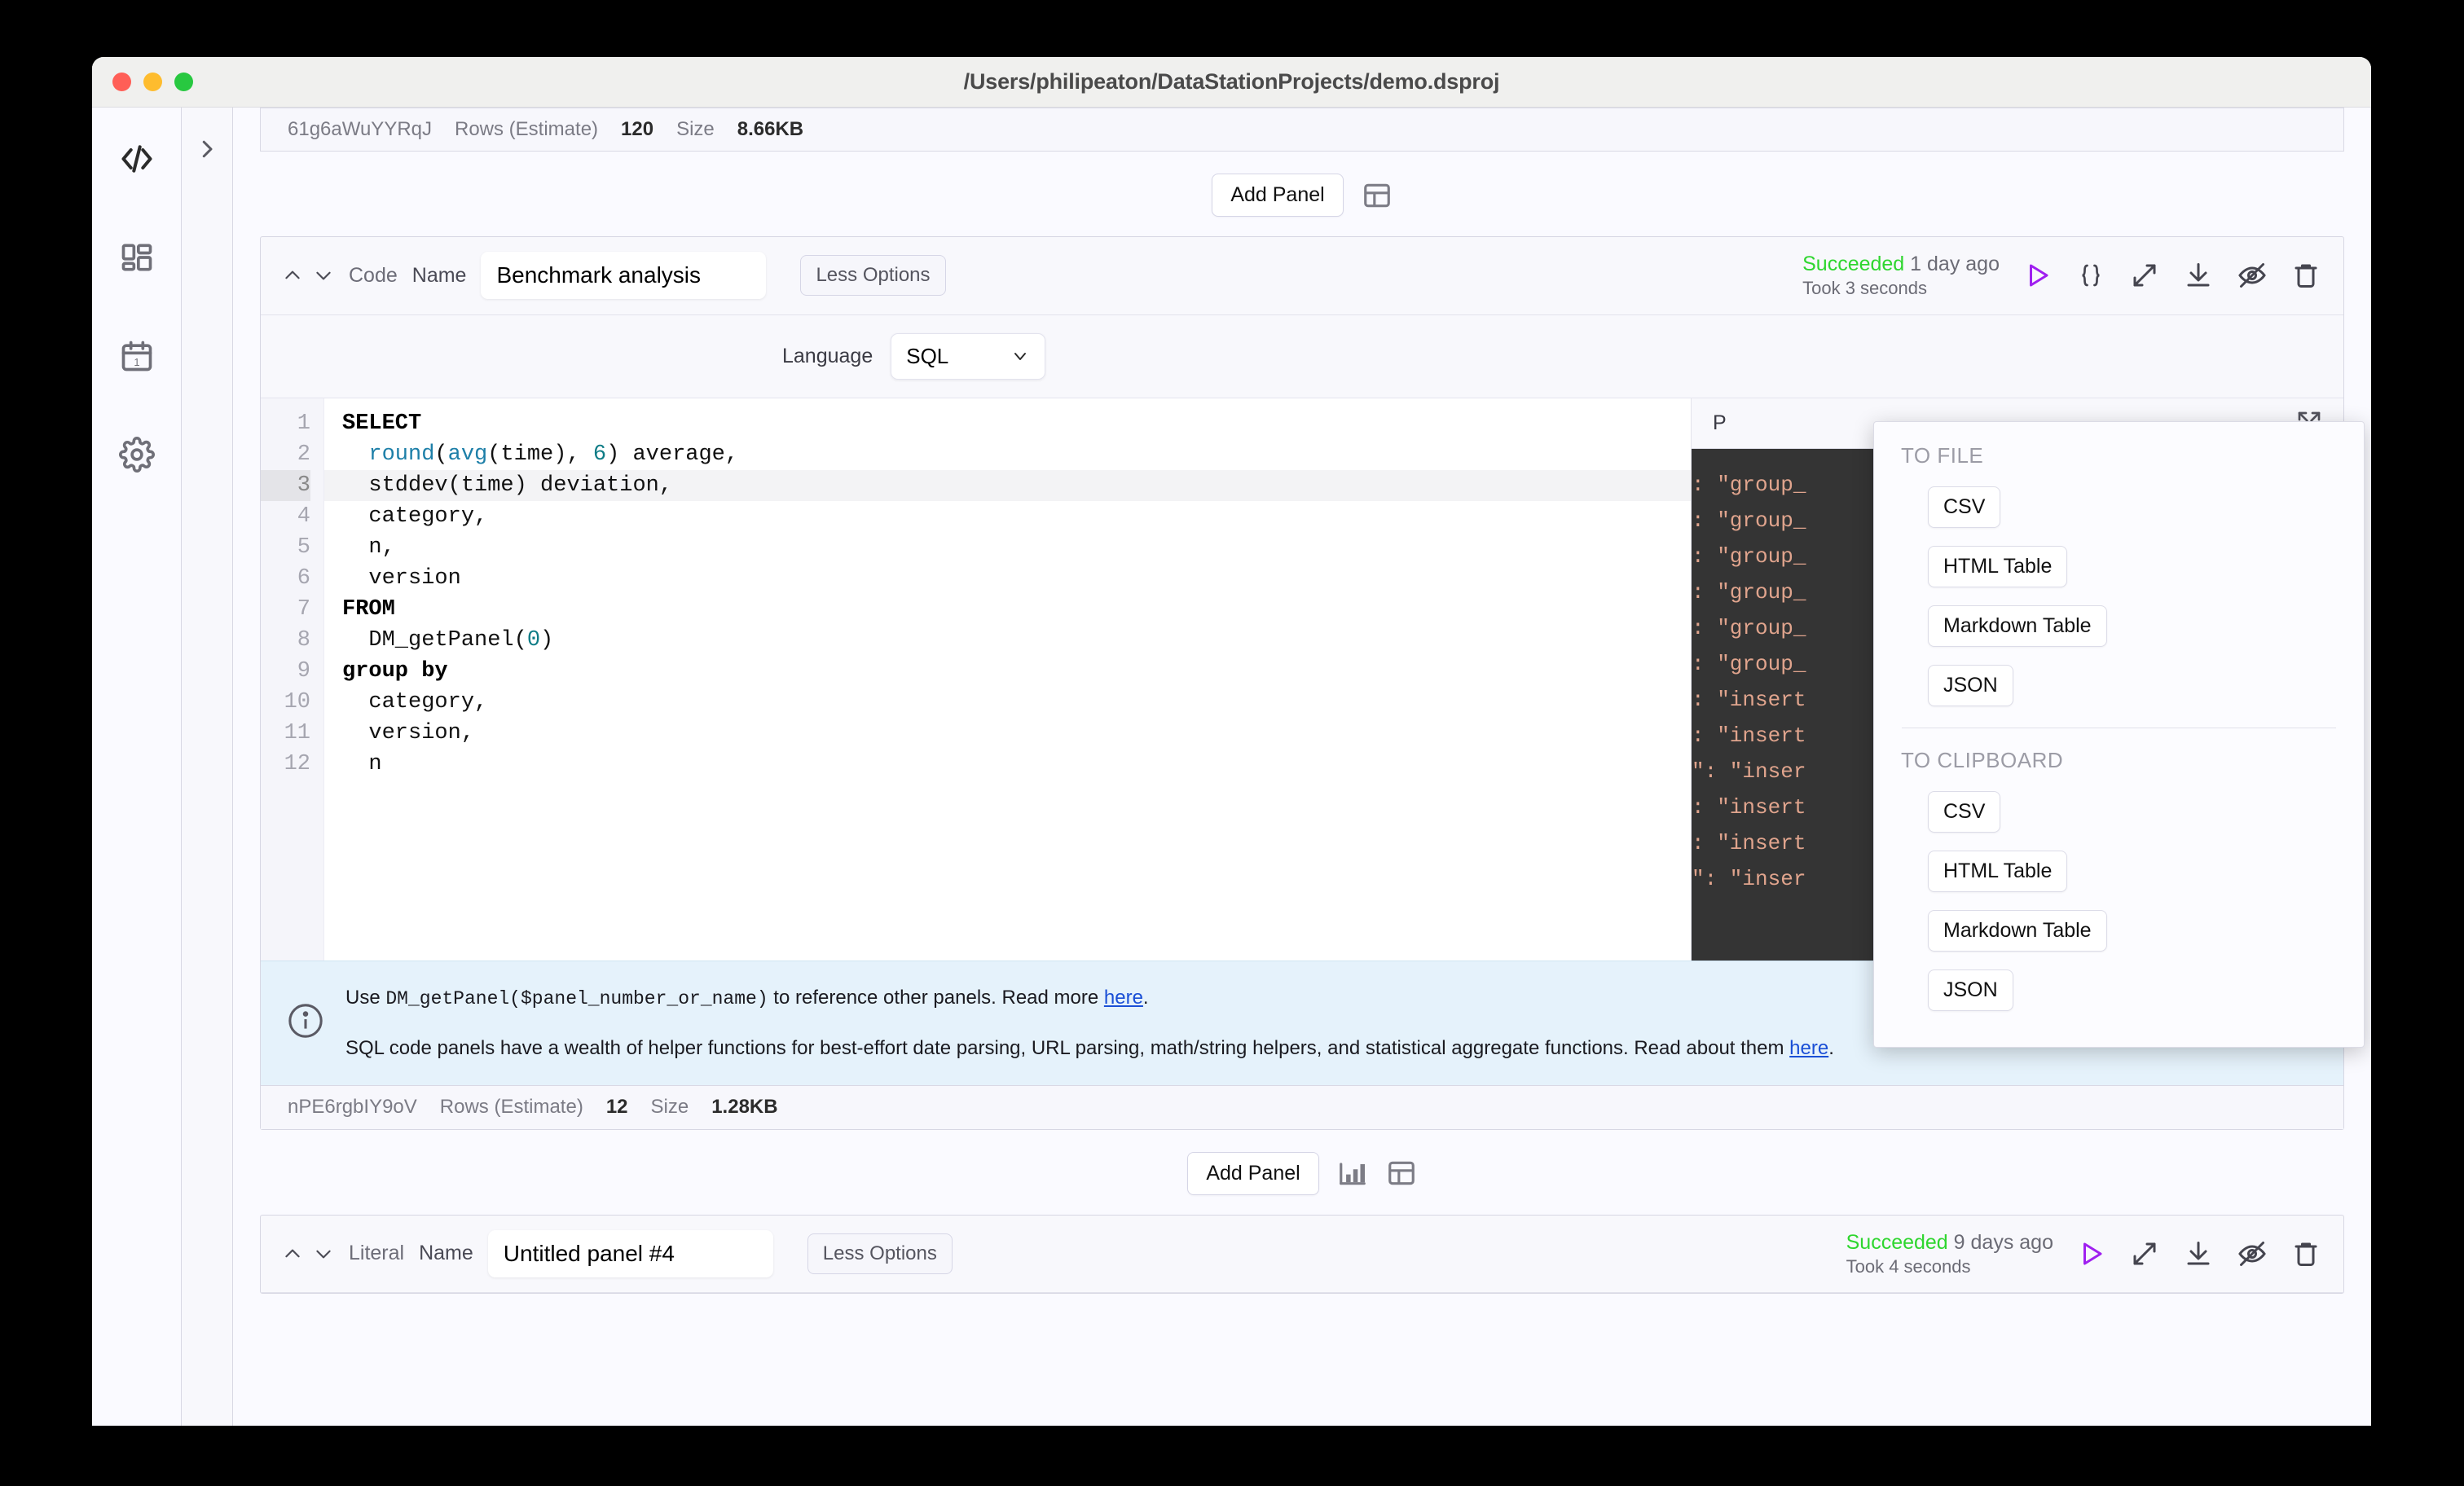 This screenshot has width=2464, height=1486. What do you see at coordinates (1123, 998) in the screenshot?
I see `help-link-1: here` at bounding box center [1123, 998].